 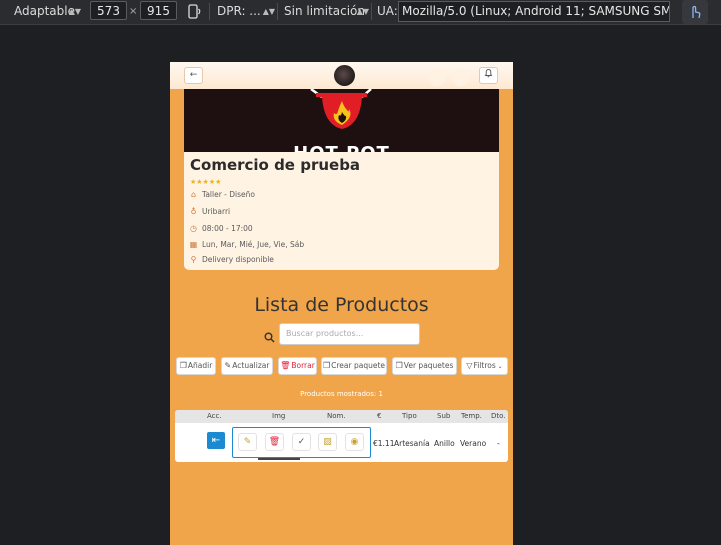 I want to click on delete-row-button: 🗑, so click(x=274, y=442).